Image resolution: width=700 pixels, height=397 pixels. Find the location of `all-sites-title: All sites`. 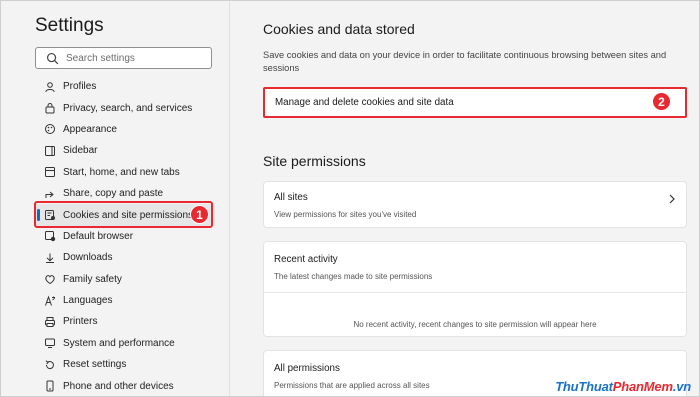

all-sites-title: All sites is located at coordinates (291, 197).